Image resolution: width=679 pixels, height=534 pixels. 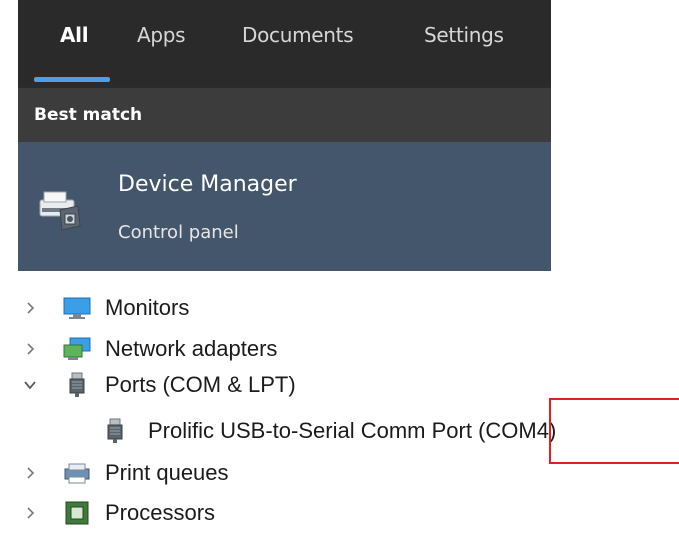 I want to click on best-match-title: Device Manager, so click(x=207, y=184).